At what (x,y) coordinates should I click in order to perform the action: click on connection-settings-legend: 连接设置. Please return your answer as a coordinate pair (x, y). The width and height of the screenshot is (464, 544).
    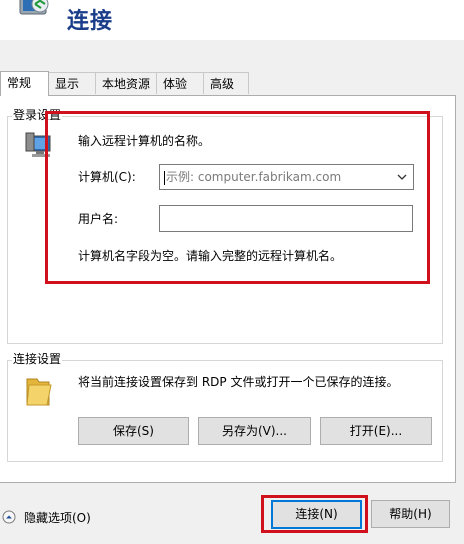
    Looking at the image, I should click on (37, 359).